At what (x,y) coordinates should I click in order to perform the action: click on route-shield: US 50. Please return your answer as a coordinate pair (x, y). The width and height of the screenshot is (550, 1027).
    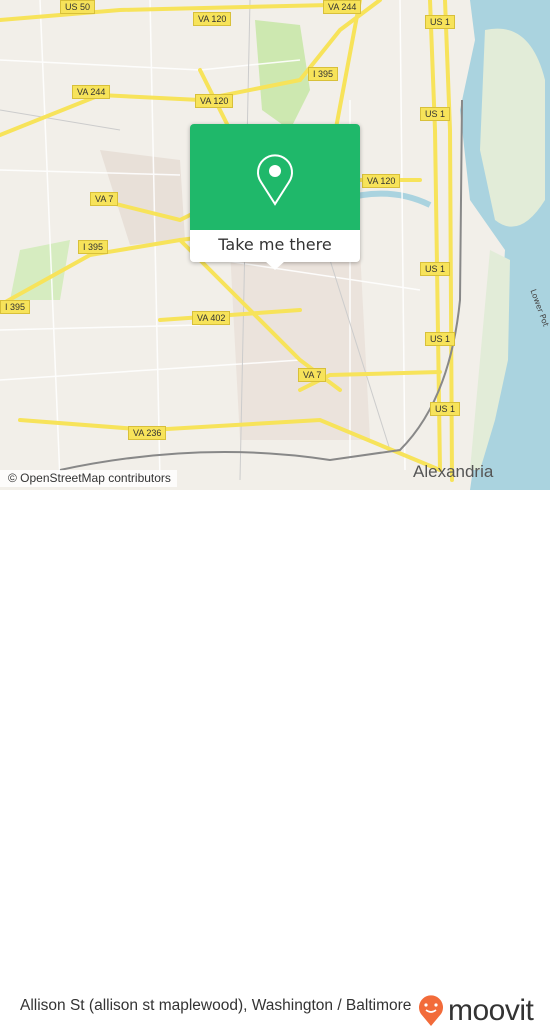
    Looking at the image, I should click on (78, 7).